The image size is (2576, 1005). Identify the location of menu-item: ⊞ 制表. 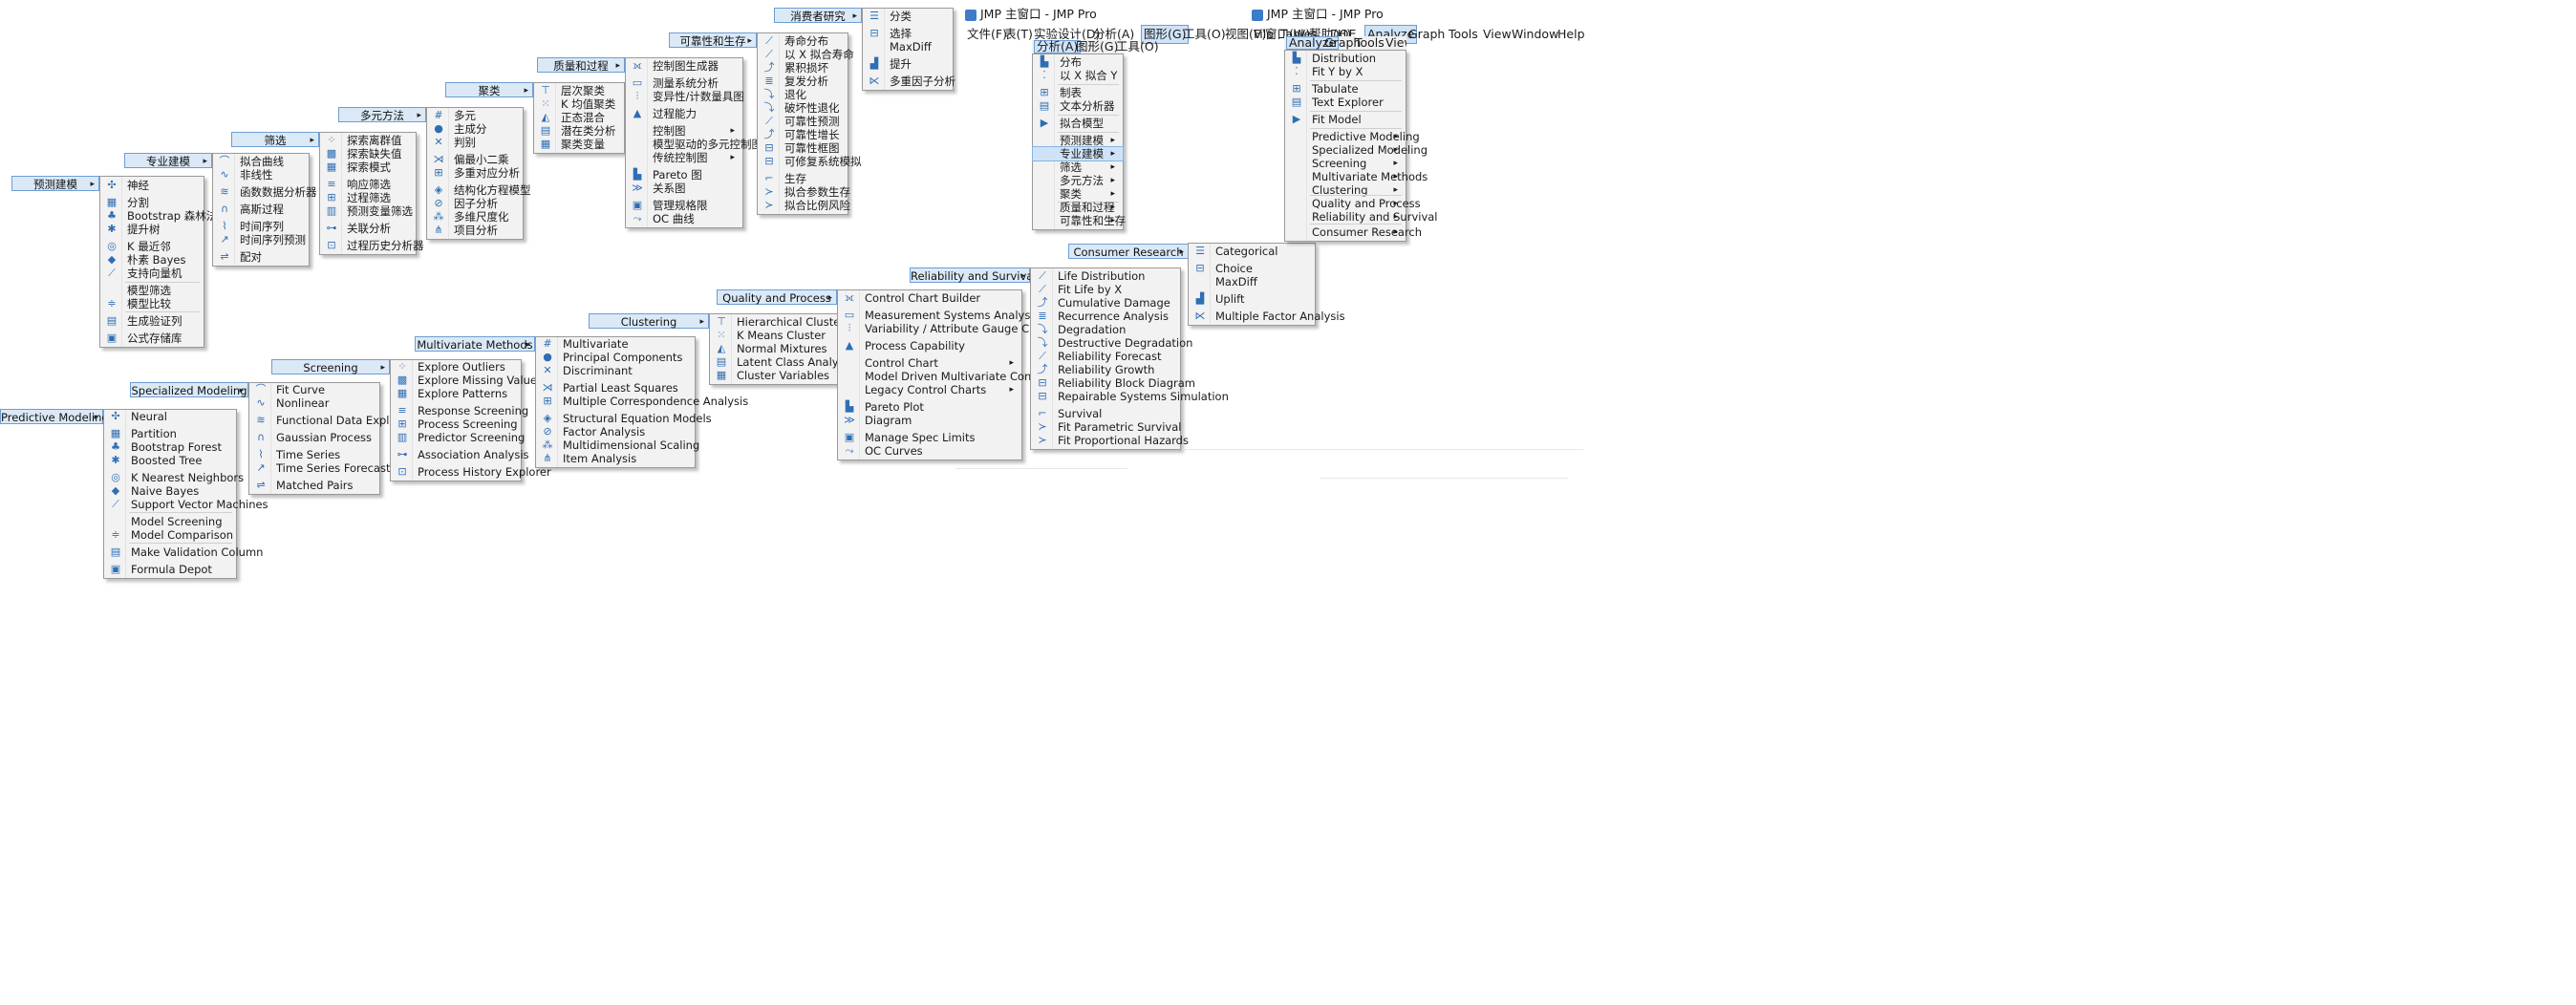
(1078, 92).